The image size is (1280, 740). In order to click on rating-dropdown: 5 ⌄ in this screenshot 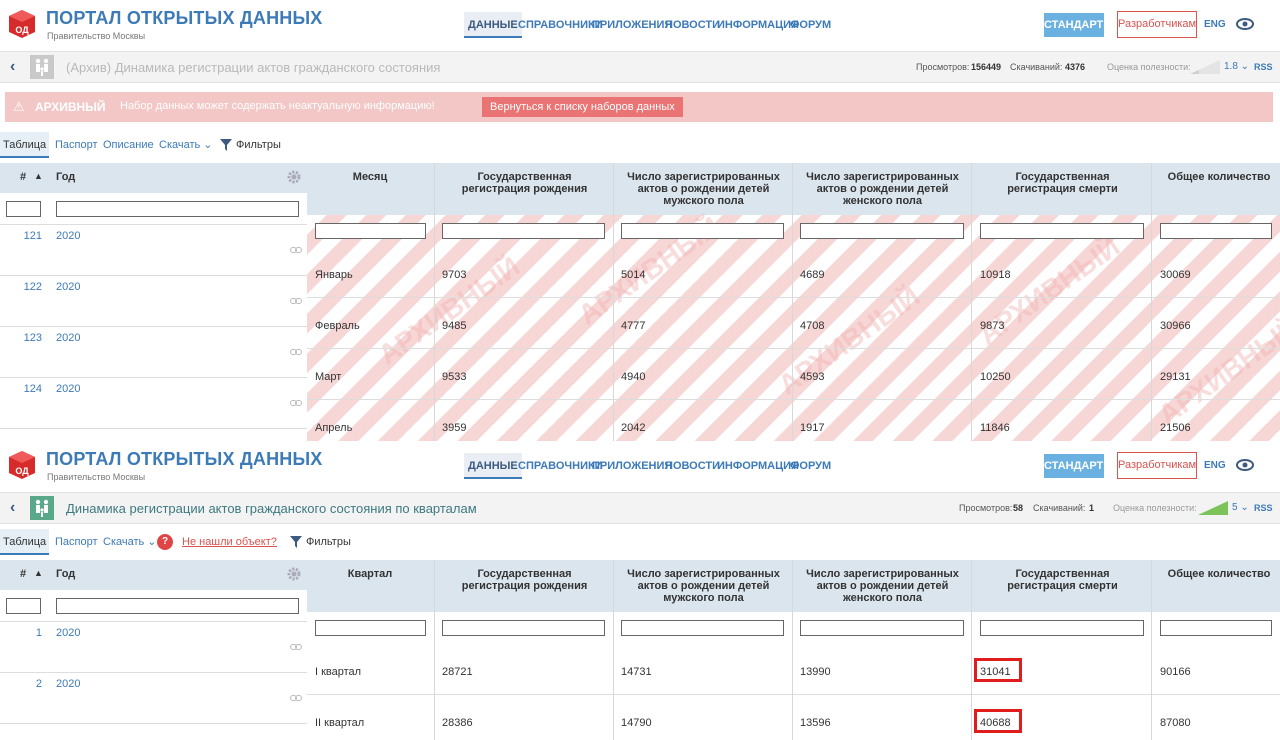, I will do `click(1240, 507)`.